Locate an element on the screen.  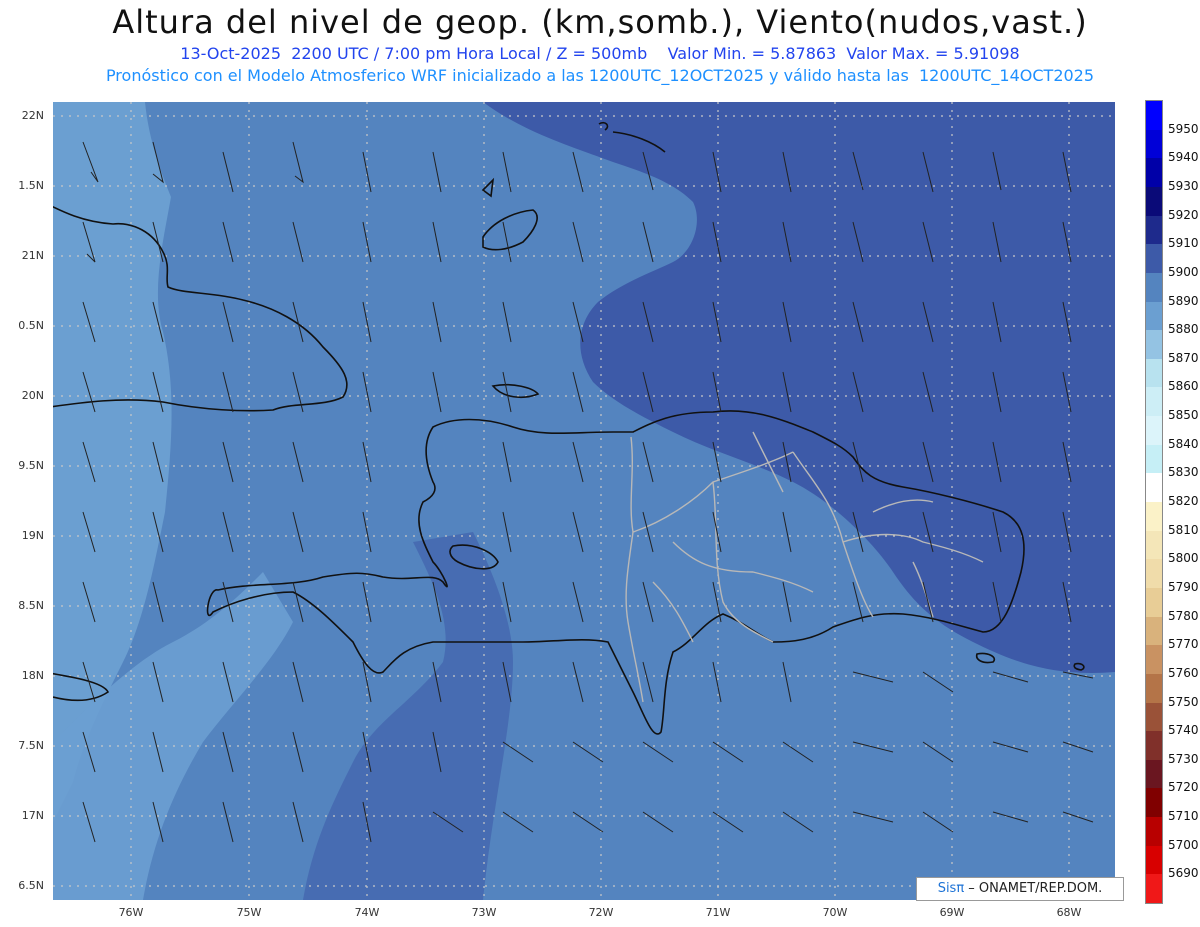
colorbar-label: 5730 is located at coordinates (1183, 758).